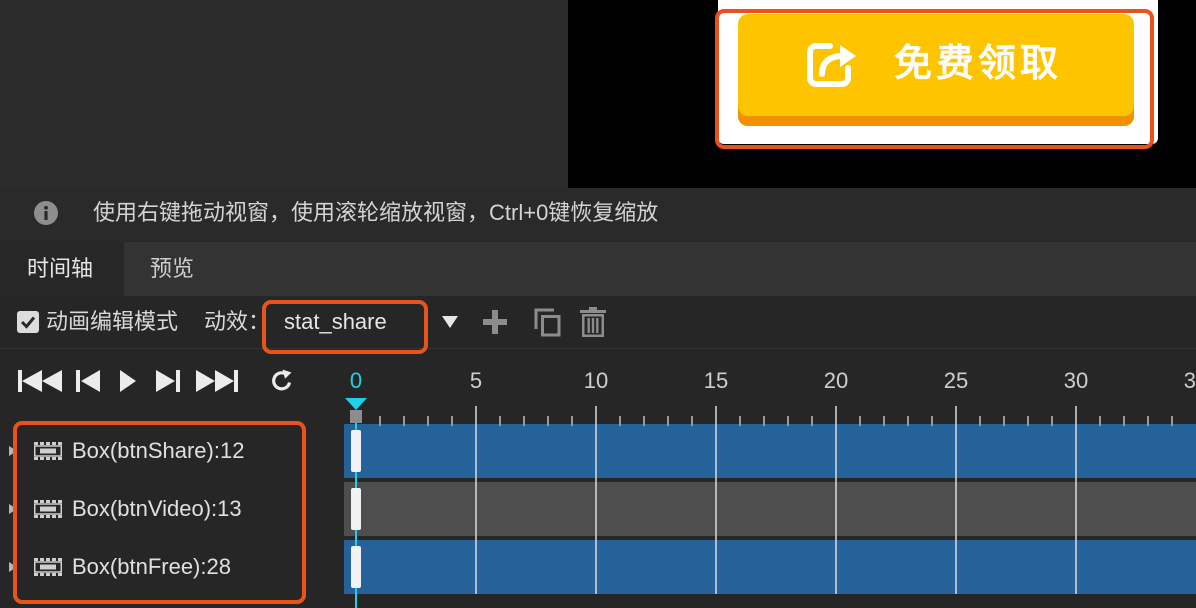 This screenshot has width=1196, height=608. Describe the element at coordinates (547, 322) in the screenshot. I see `copy-icon` at that location.